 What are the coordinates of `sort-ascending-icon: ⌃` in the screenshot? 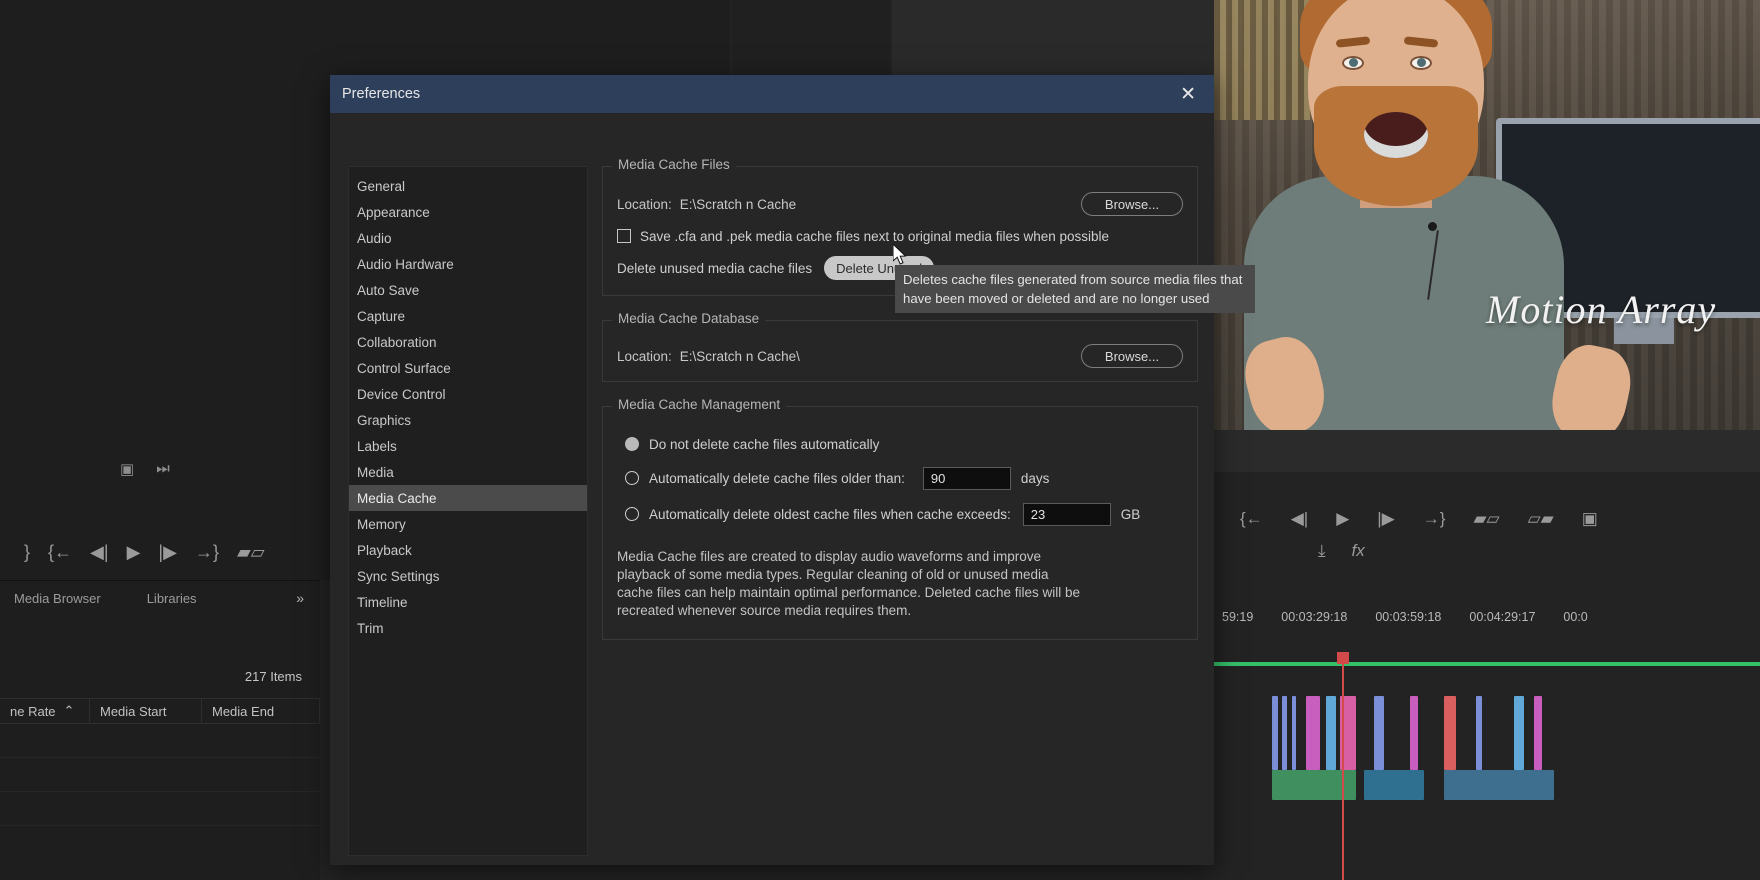 It's located at (69, 710).